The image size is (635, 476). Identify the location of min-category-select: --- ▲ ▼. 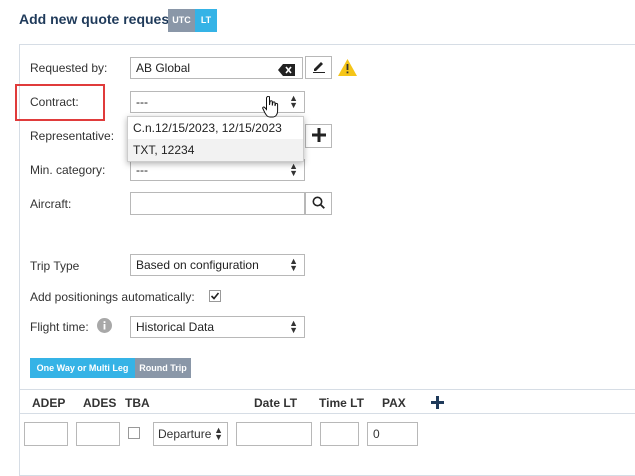
(217, 170).